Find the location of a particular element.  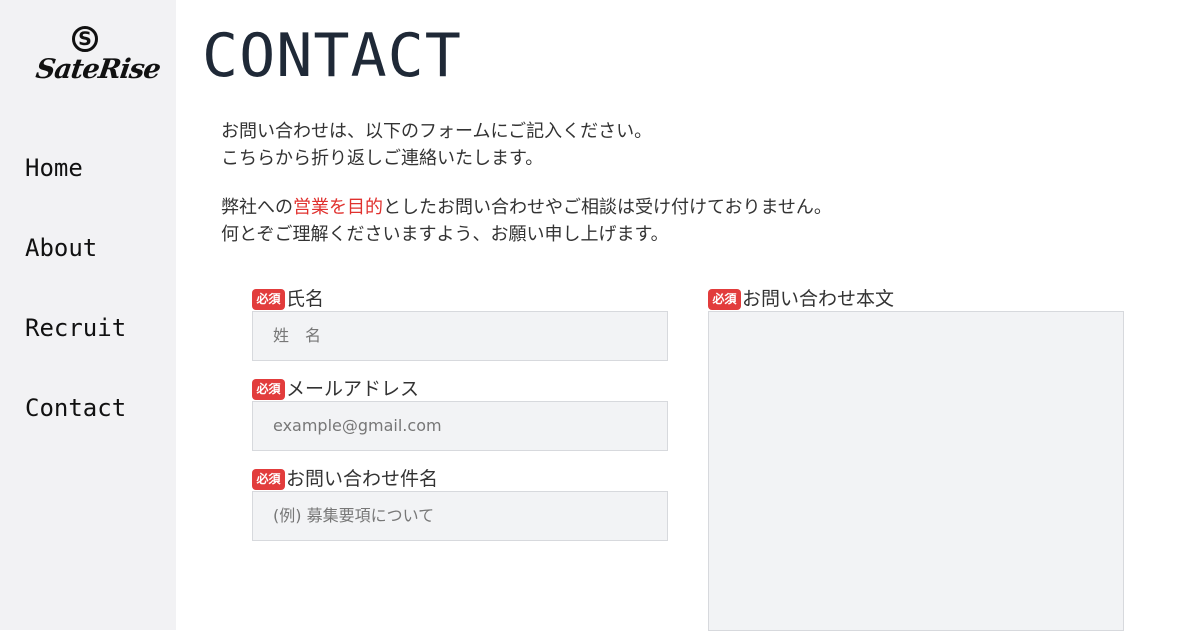

nav-item-contact: Contact is located at coordinates (75, 430).